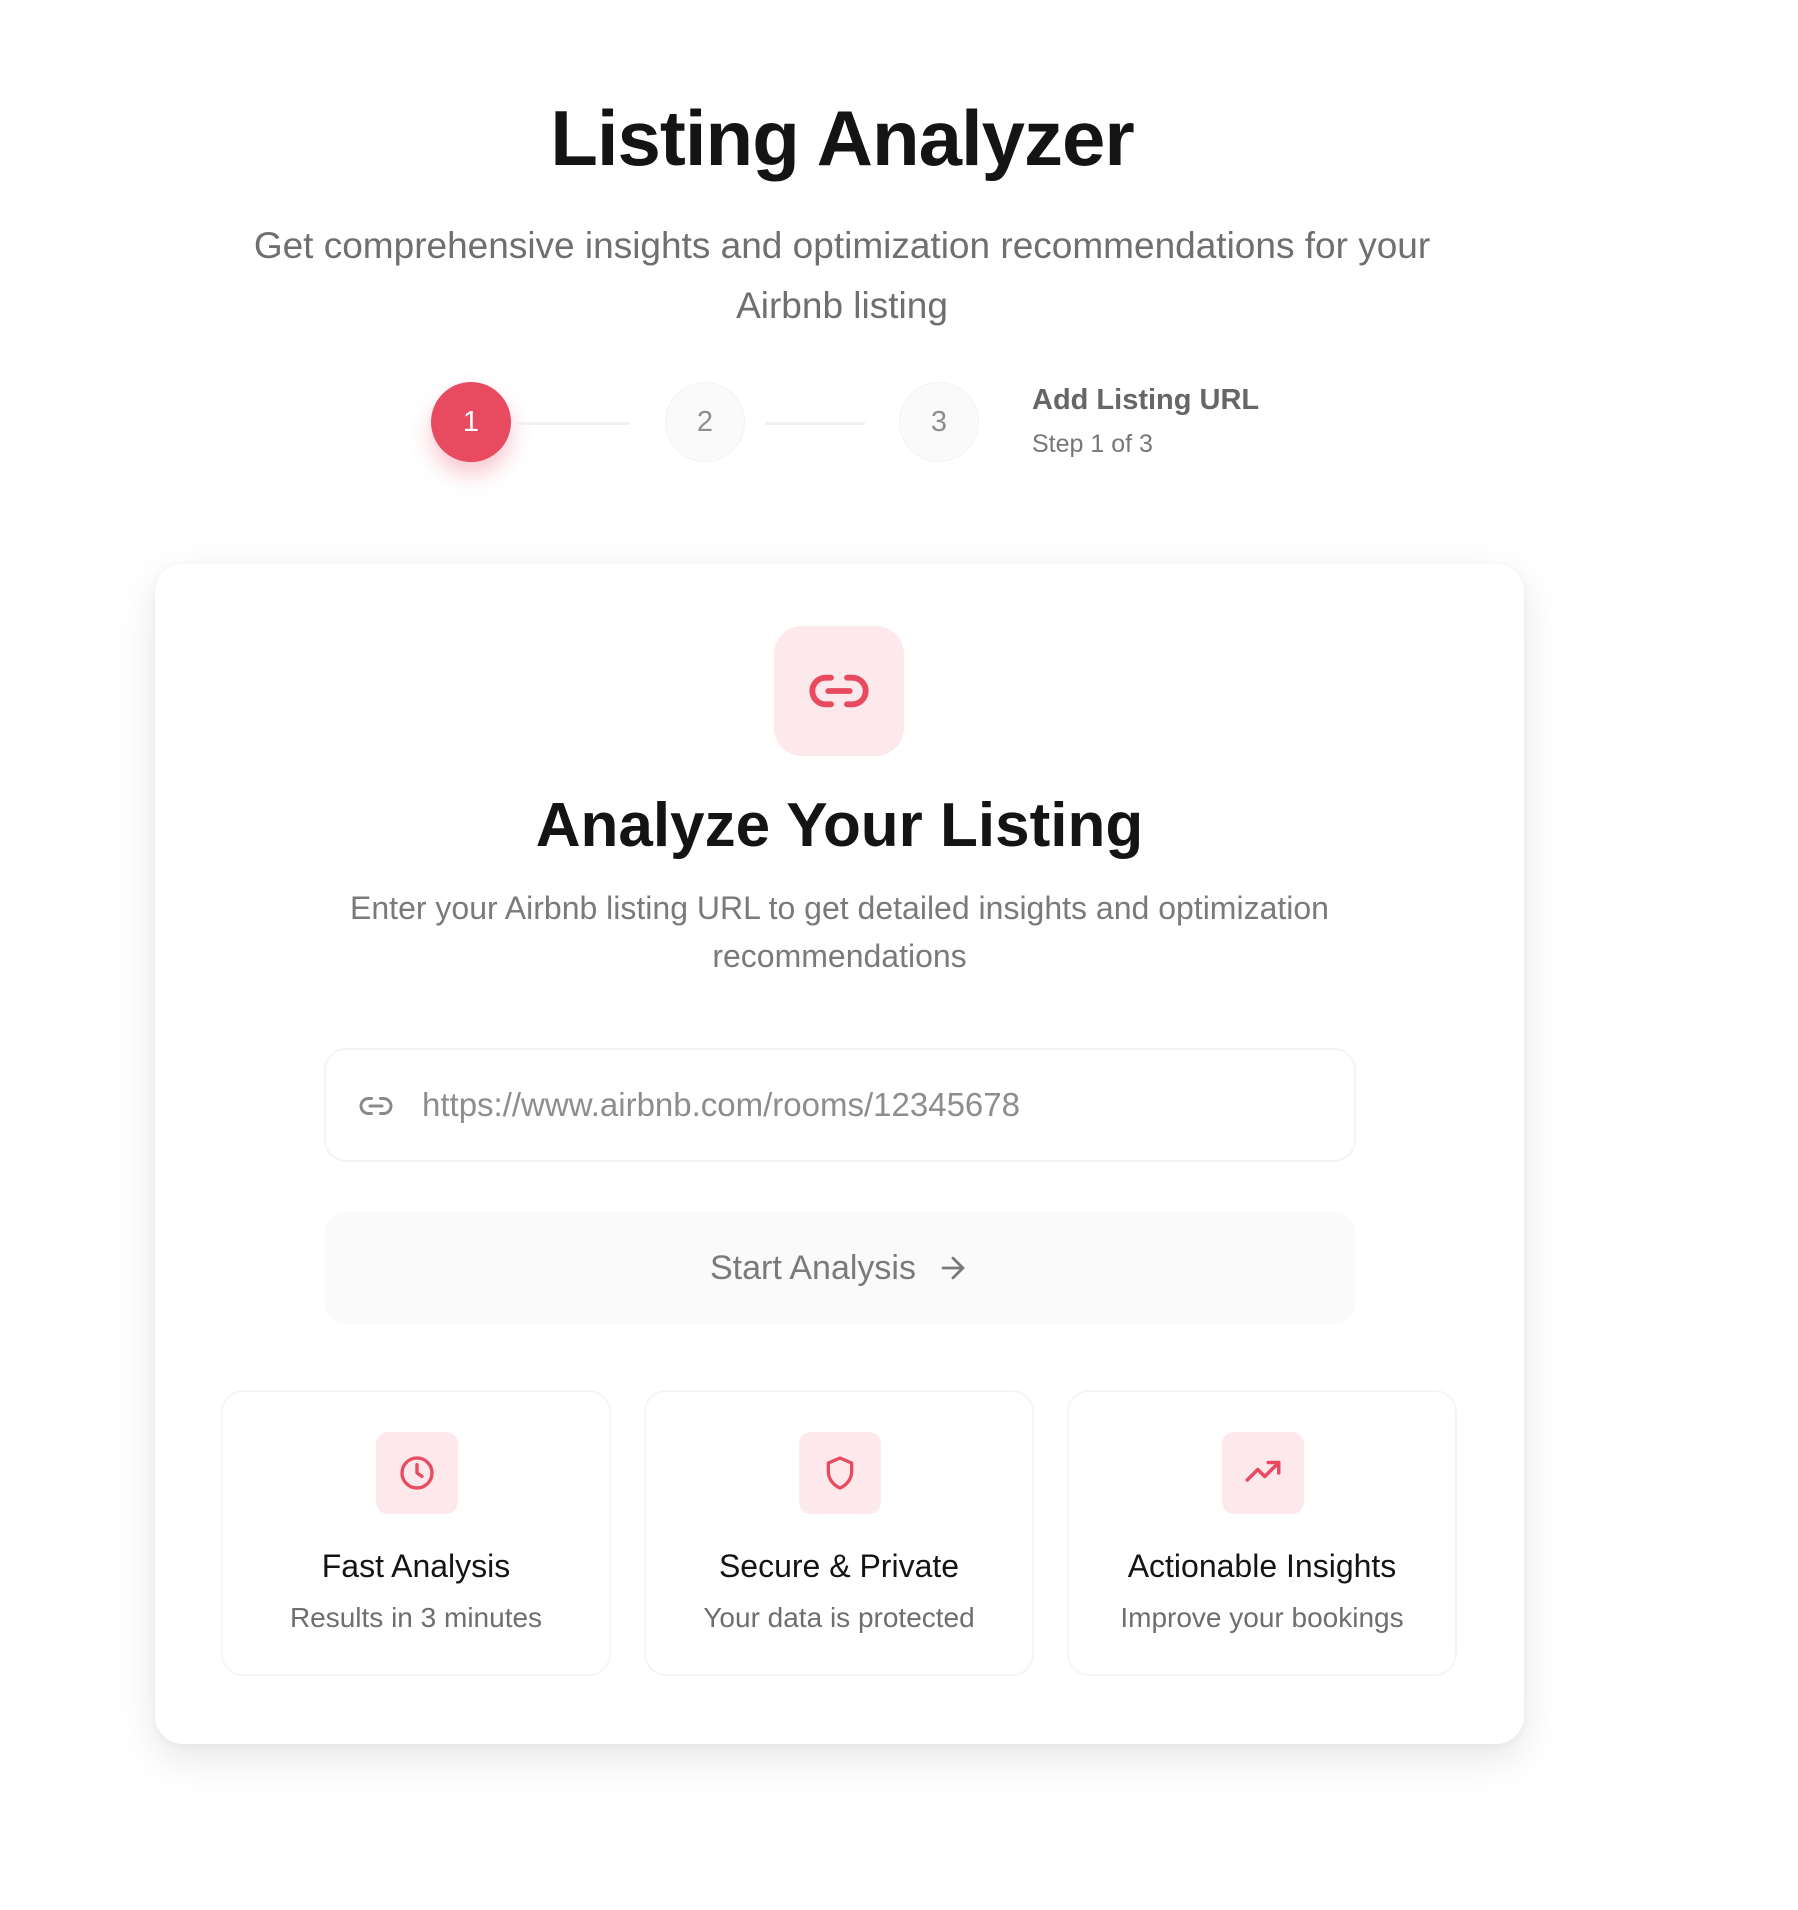  I want to click on feature-subtitle: Results in 3 minutes, so click(416, 1617).